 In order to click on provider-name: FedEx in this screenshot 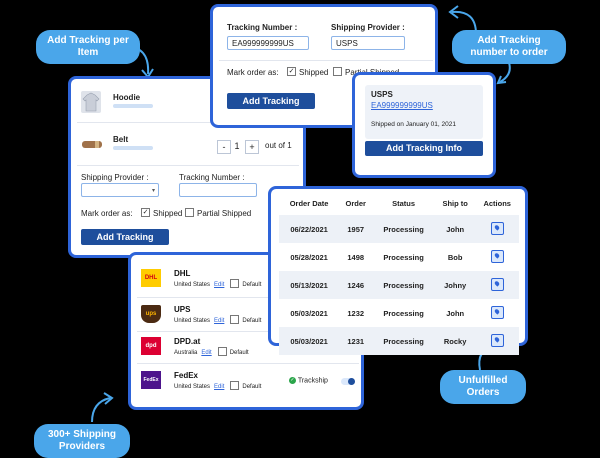, I will do `click(186, 375)`.